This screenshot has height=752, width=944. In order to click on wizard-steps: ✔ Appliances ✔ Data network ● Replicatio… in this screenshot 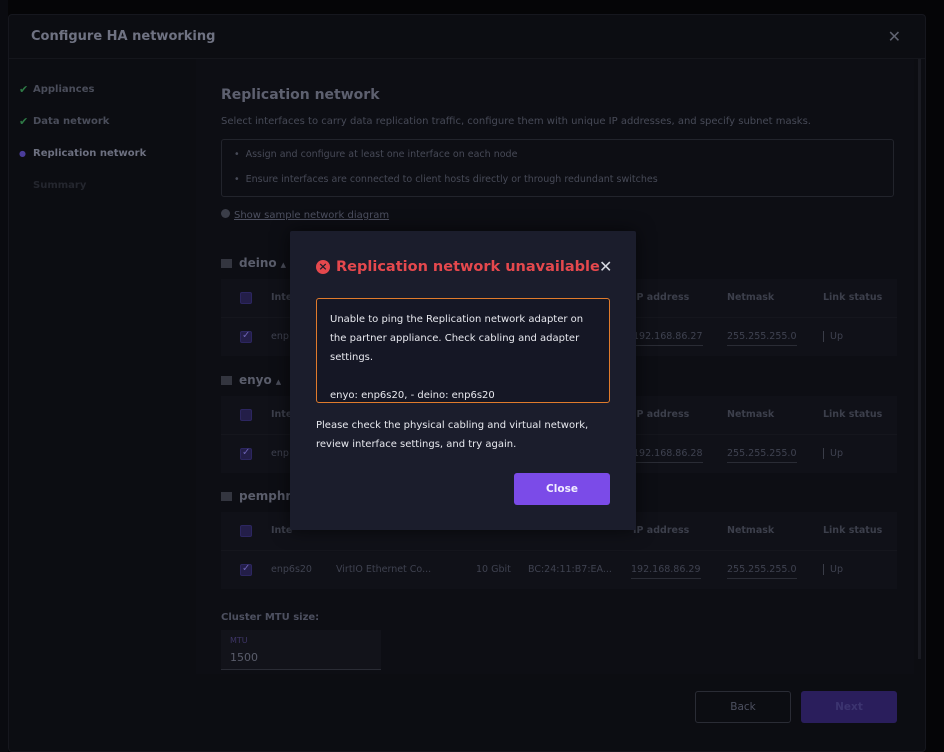, I will do `click(104, 137)`.